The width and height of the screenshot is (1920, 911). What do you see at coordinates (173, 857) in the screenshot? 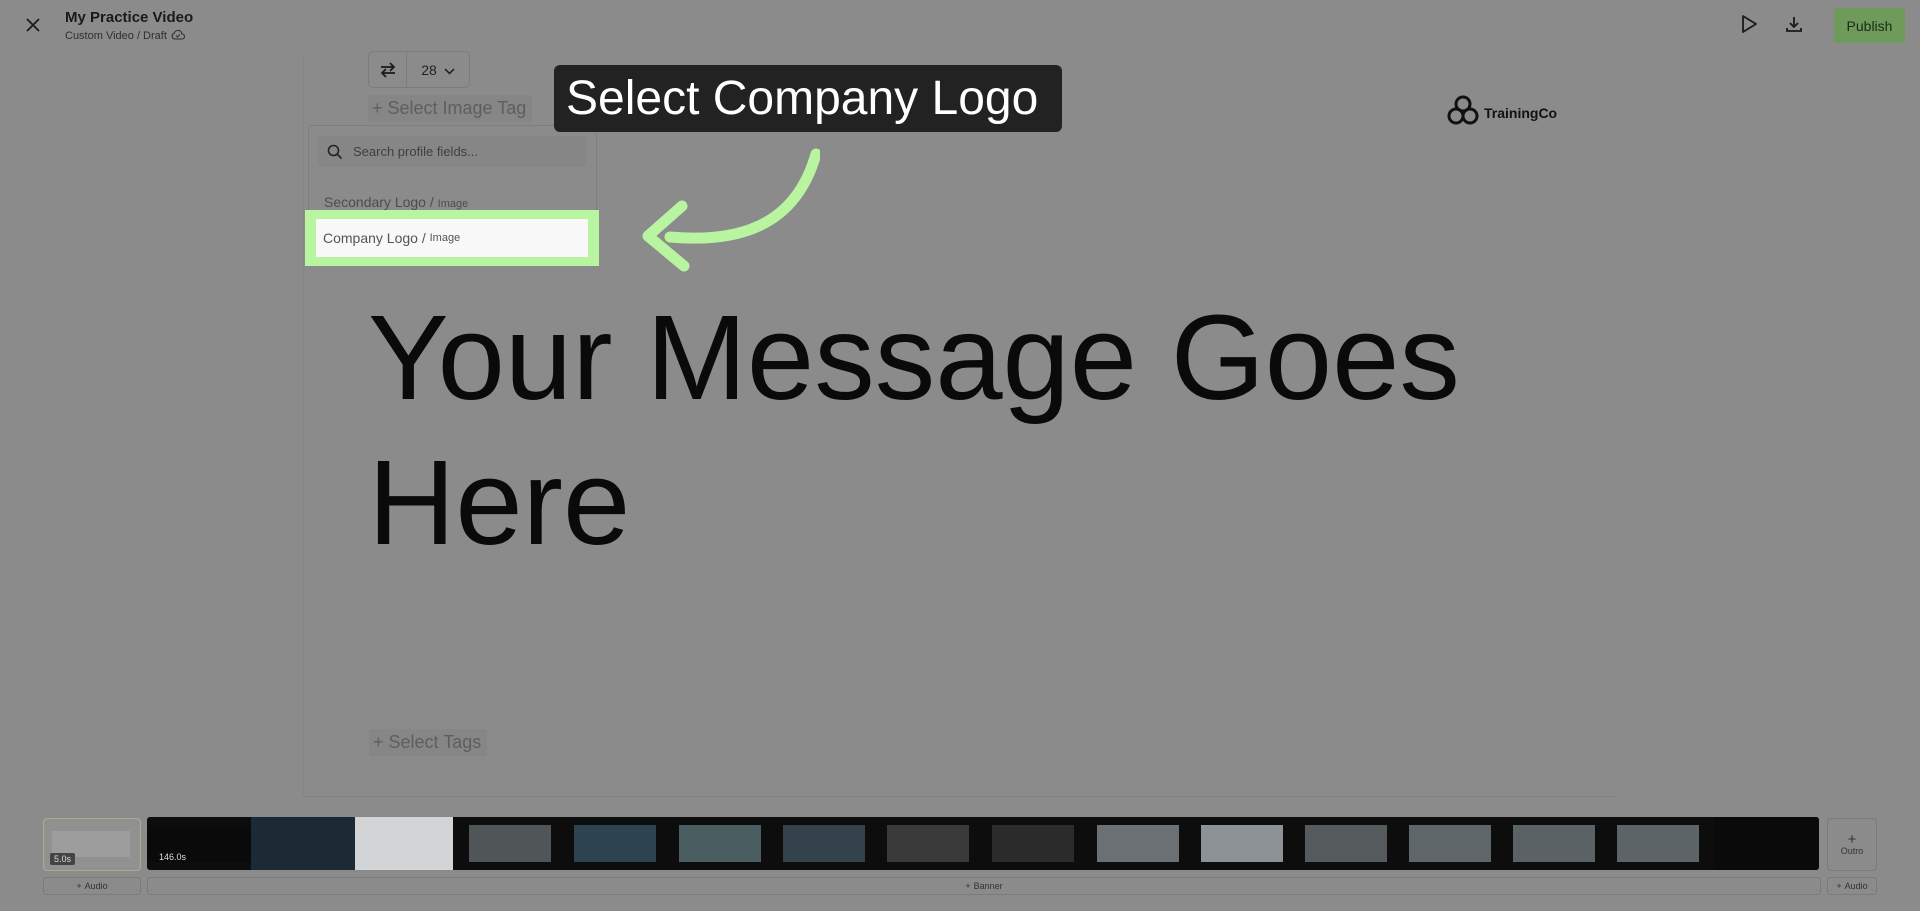
I see `main-duration: 146.0s` at bounding box center [173, 857].